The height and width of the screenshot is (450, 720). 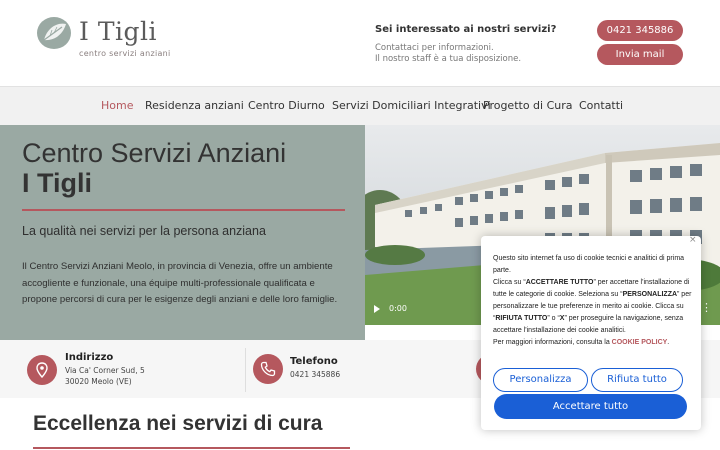 What do you see at coordinates (528, 106) in the screenshot?
I see `nav-item-progetto-di-cura: Progetto di Cura` at bounding box center [528, 106].